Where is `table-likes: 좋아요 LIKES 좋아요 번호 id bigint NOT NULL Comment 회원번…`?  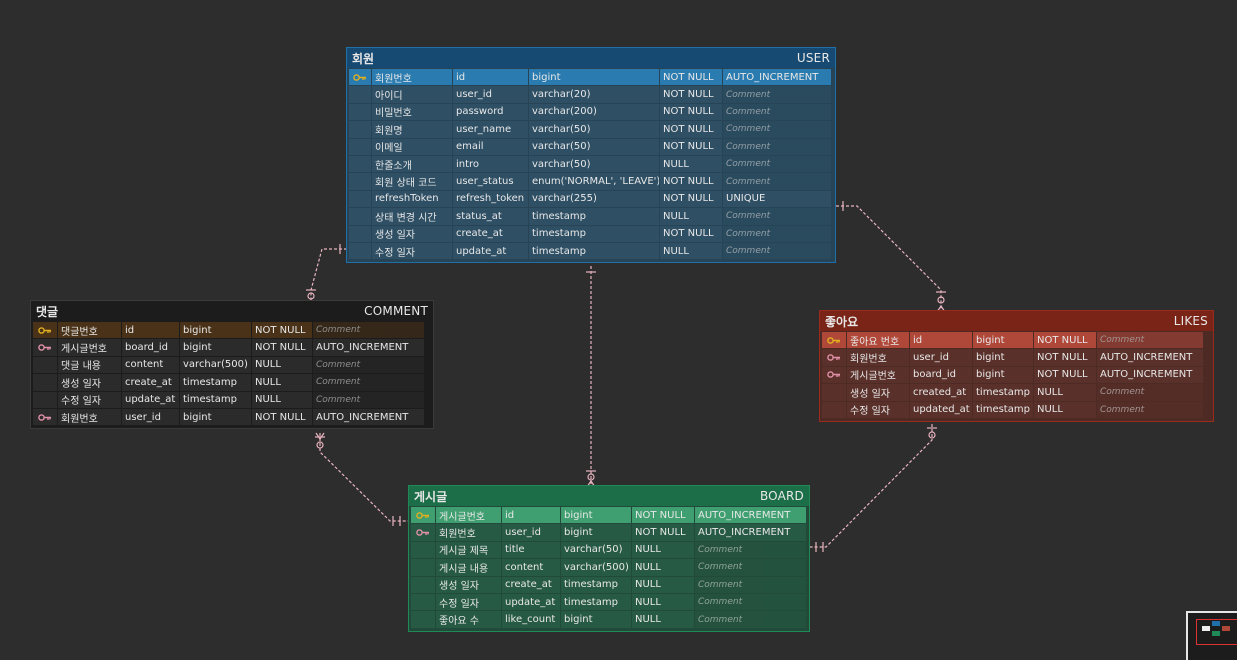
table-likes: 좋아요 LIKES 좋아요 번호 id bigint NOT NULL Comment 회원번… is located at coordinates (1016, 366).